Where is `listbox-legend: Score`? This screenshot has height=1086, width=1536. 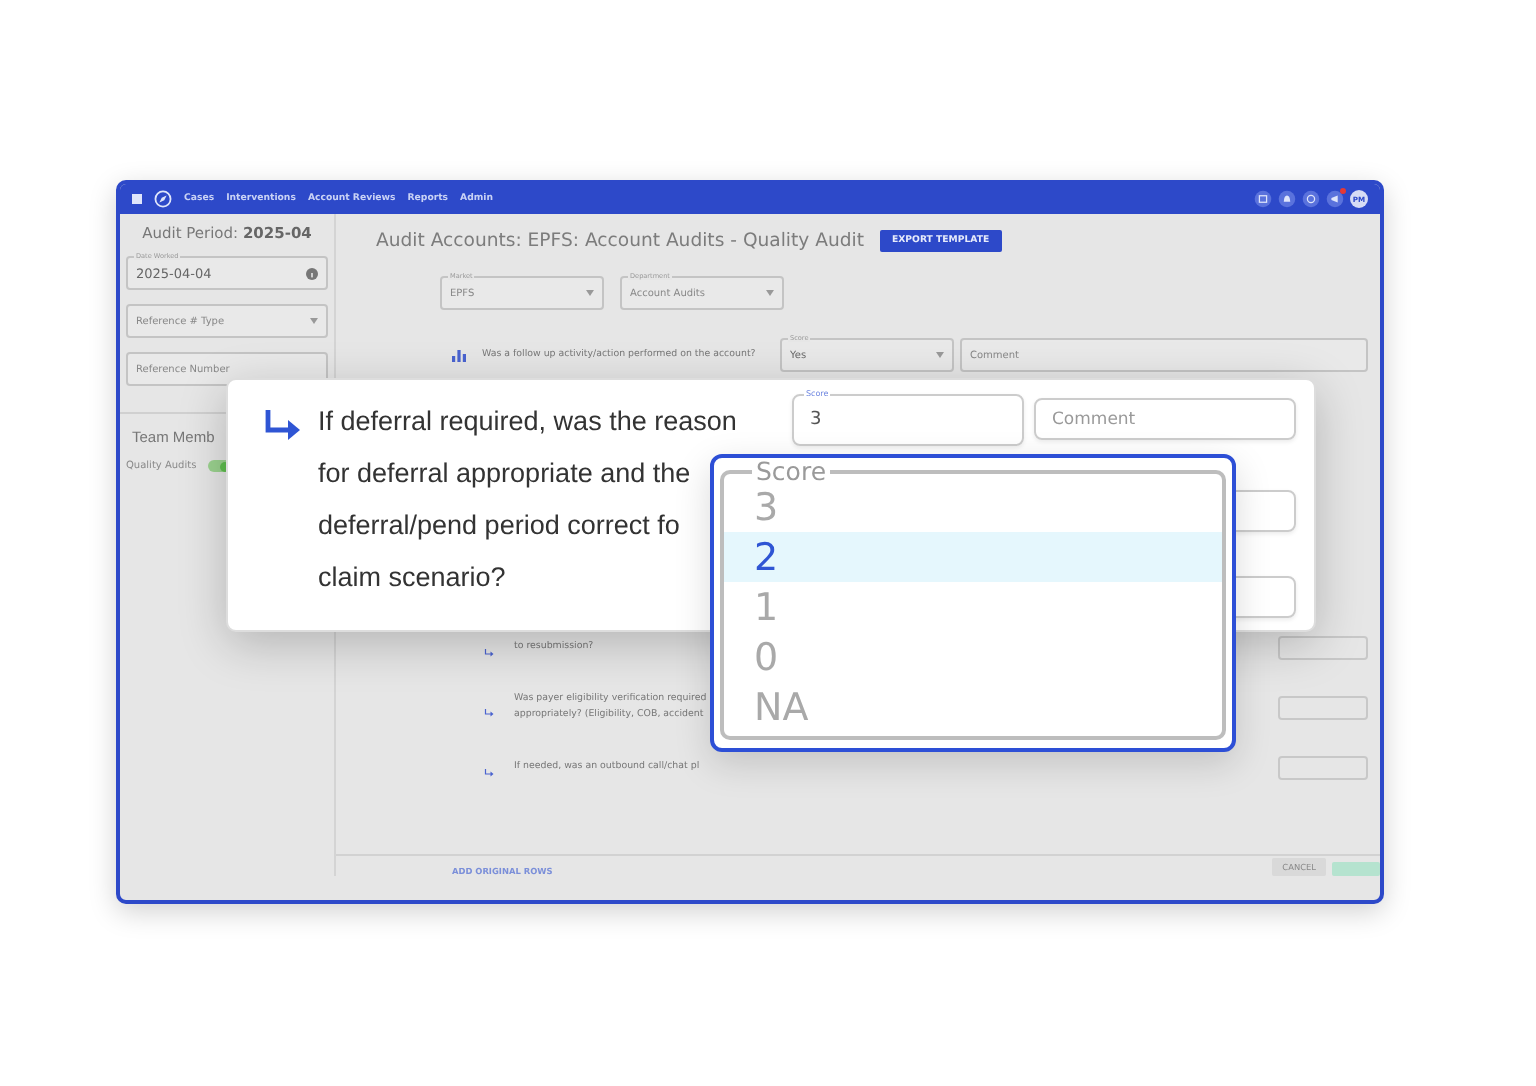
listbox-legend: Score is located at coordinates (791, 472).